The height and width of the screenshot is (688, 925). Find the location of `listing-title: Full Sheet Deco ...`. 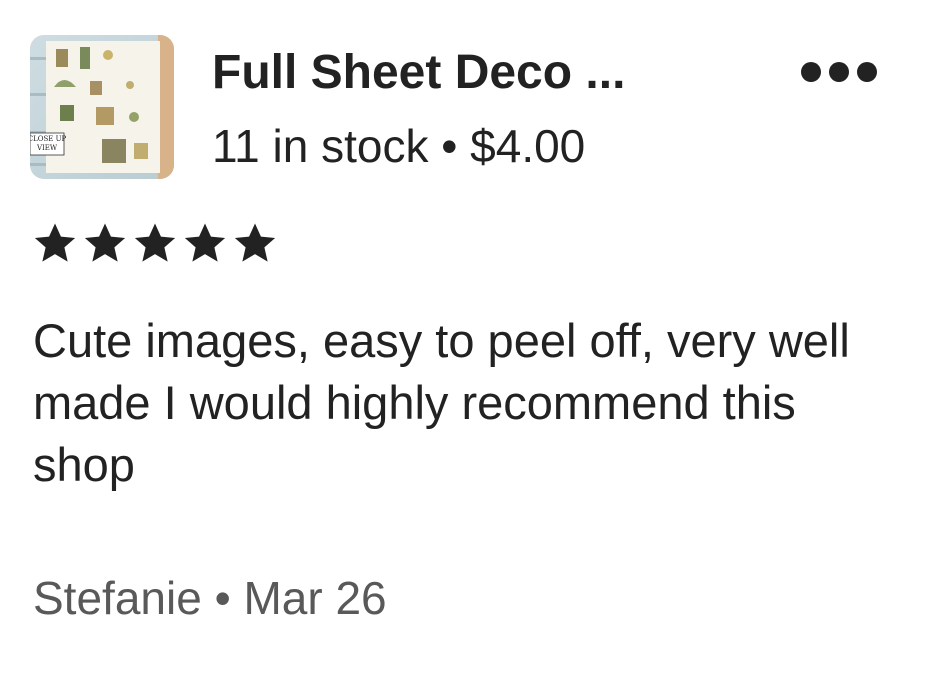

listing-title: Full Sheet Deco ... is located at coordinates (418, 73).